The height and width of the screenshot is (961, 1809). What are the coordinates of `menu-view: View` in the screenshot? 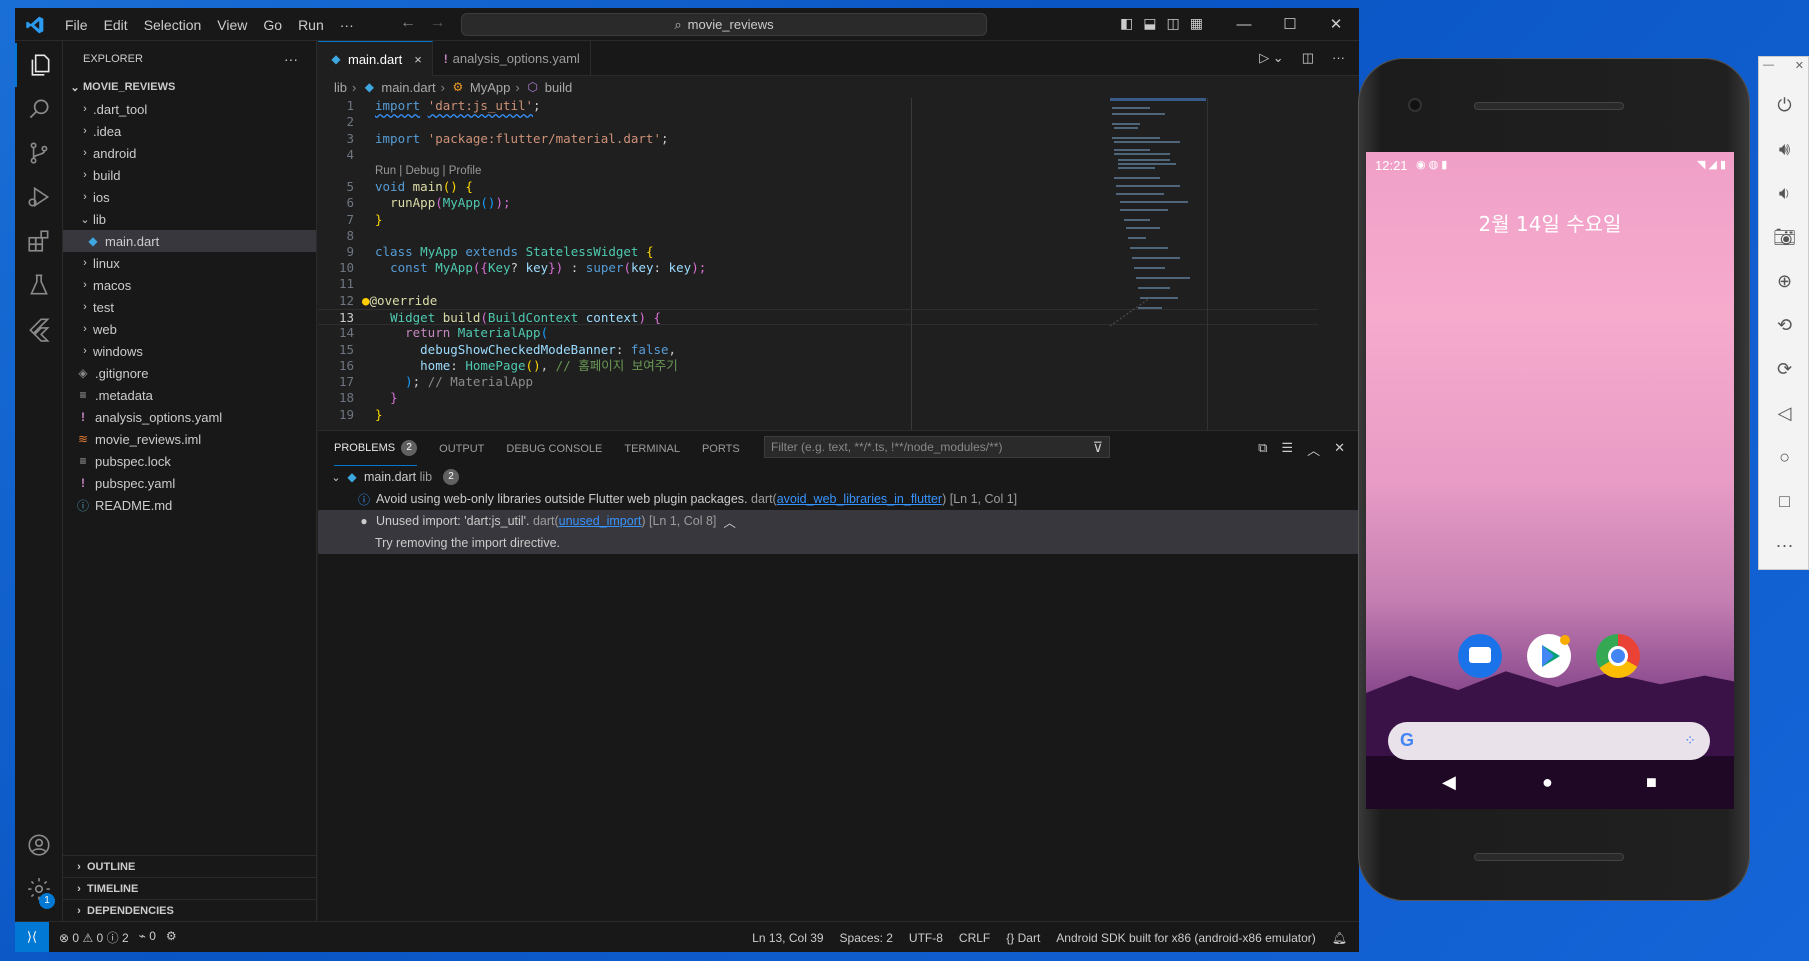 It's located at (232, 25).